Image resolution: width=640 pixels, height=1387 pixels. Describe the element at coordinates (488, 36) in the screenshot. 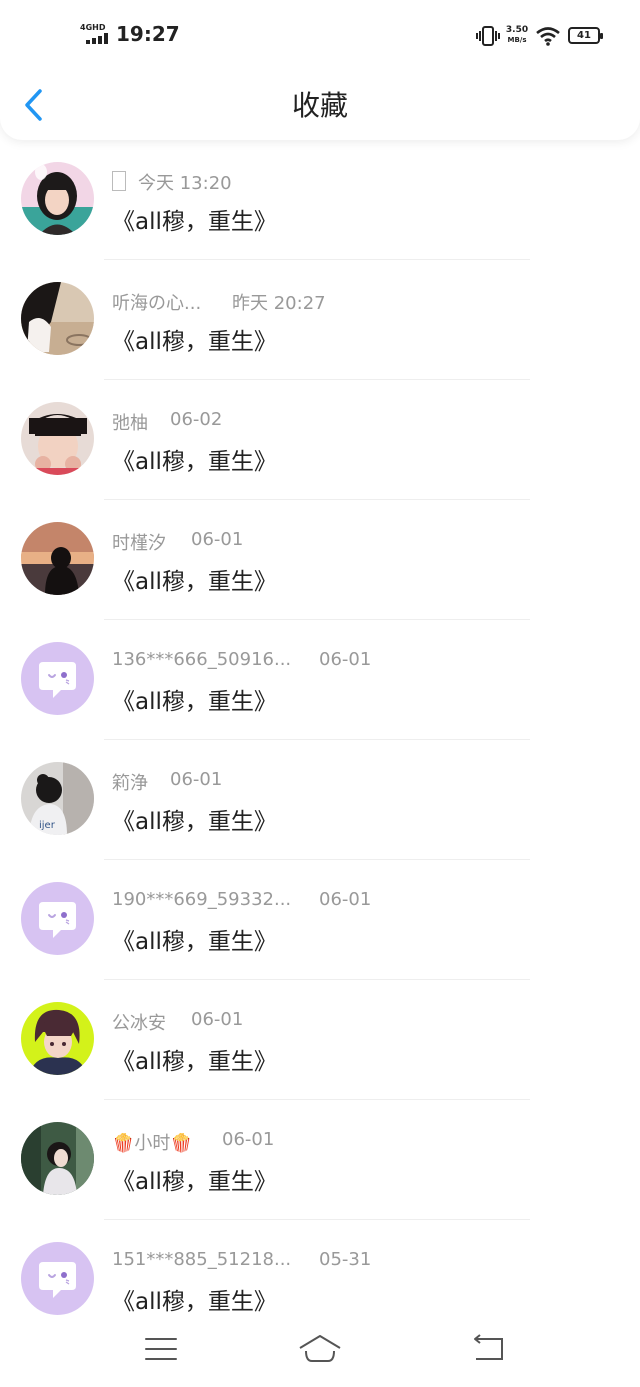

I see `vibrate-icon` at that location.